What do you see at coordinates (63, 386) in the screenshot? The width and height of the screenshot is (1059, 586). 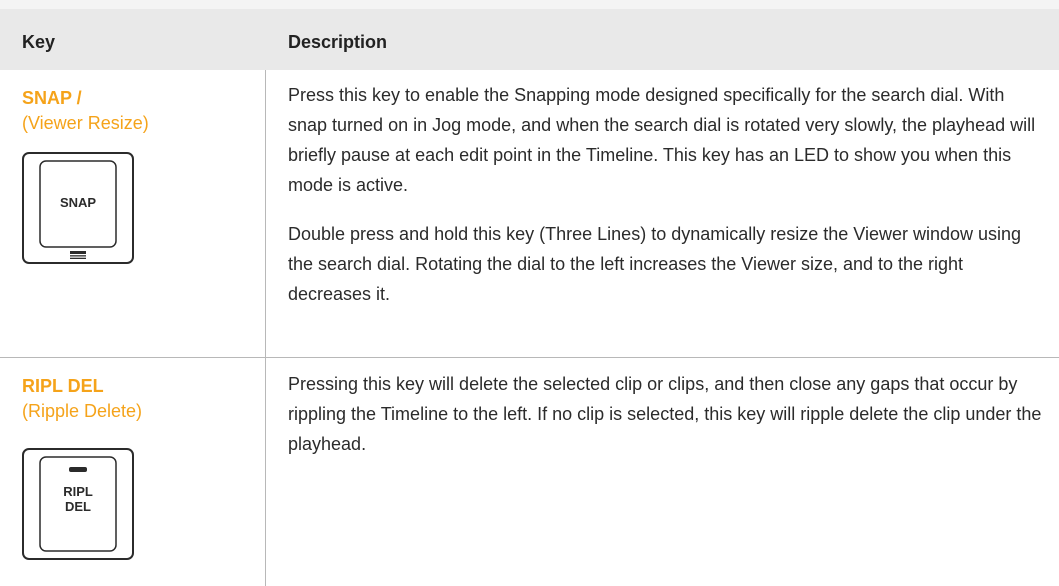 I see `key-name-ripl-del: RIPL DEL` at bounding box center [63, 386].